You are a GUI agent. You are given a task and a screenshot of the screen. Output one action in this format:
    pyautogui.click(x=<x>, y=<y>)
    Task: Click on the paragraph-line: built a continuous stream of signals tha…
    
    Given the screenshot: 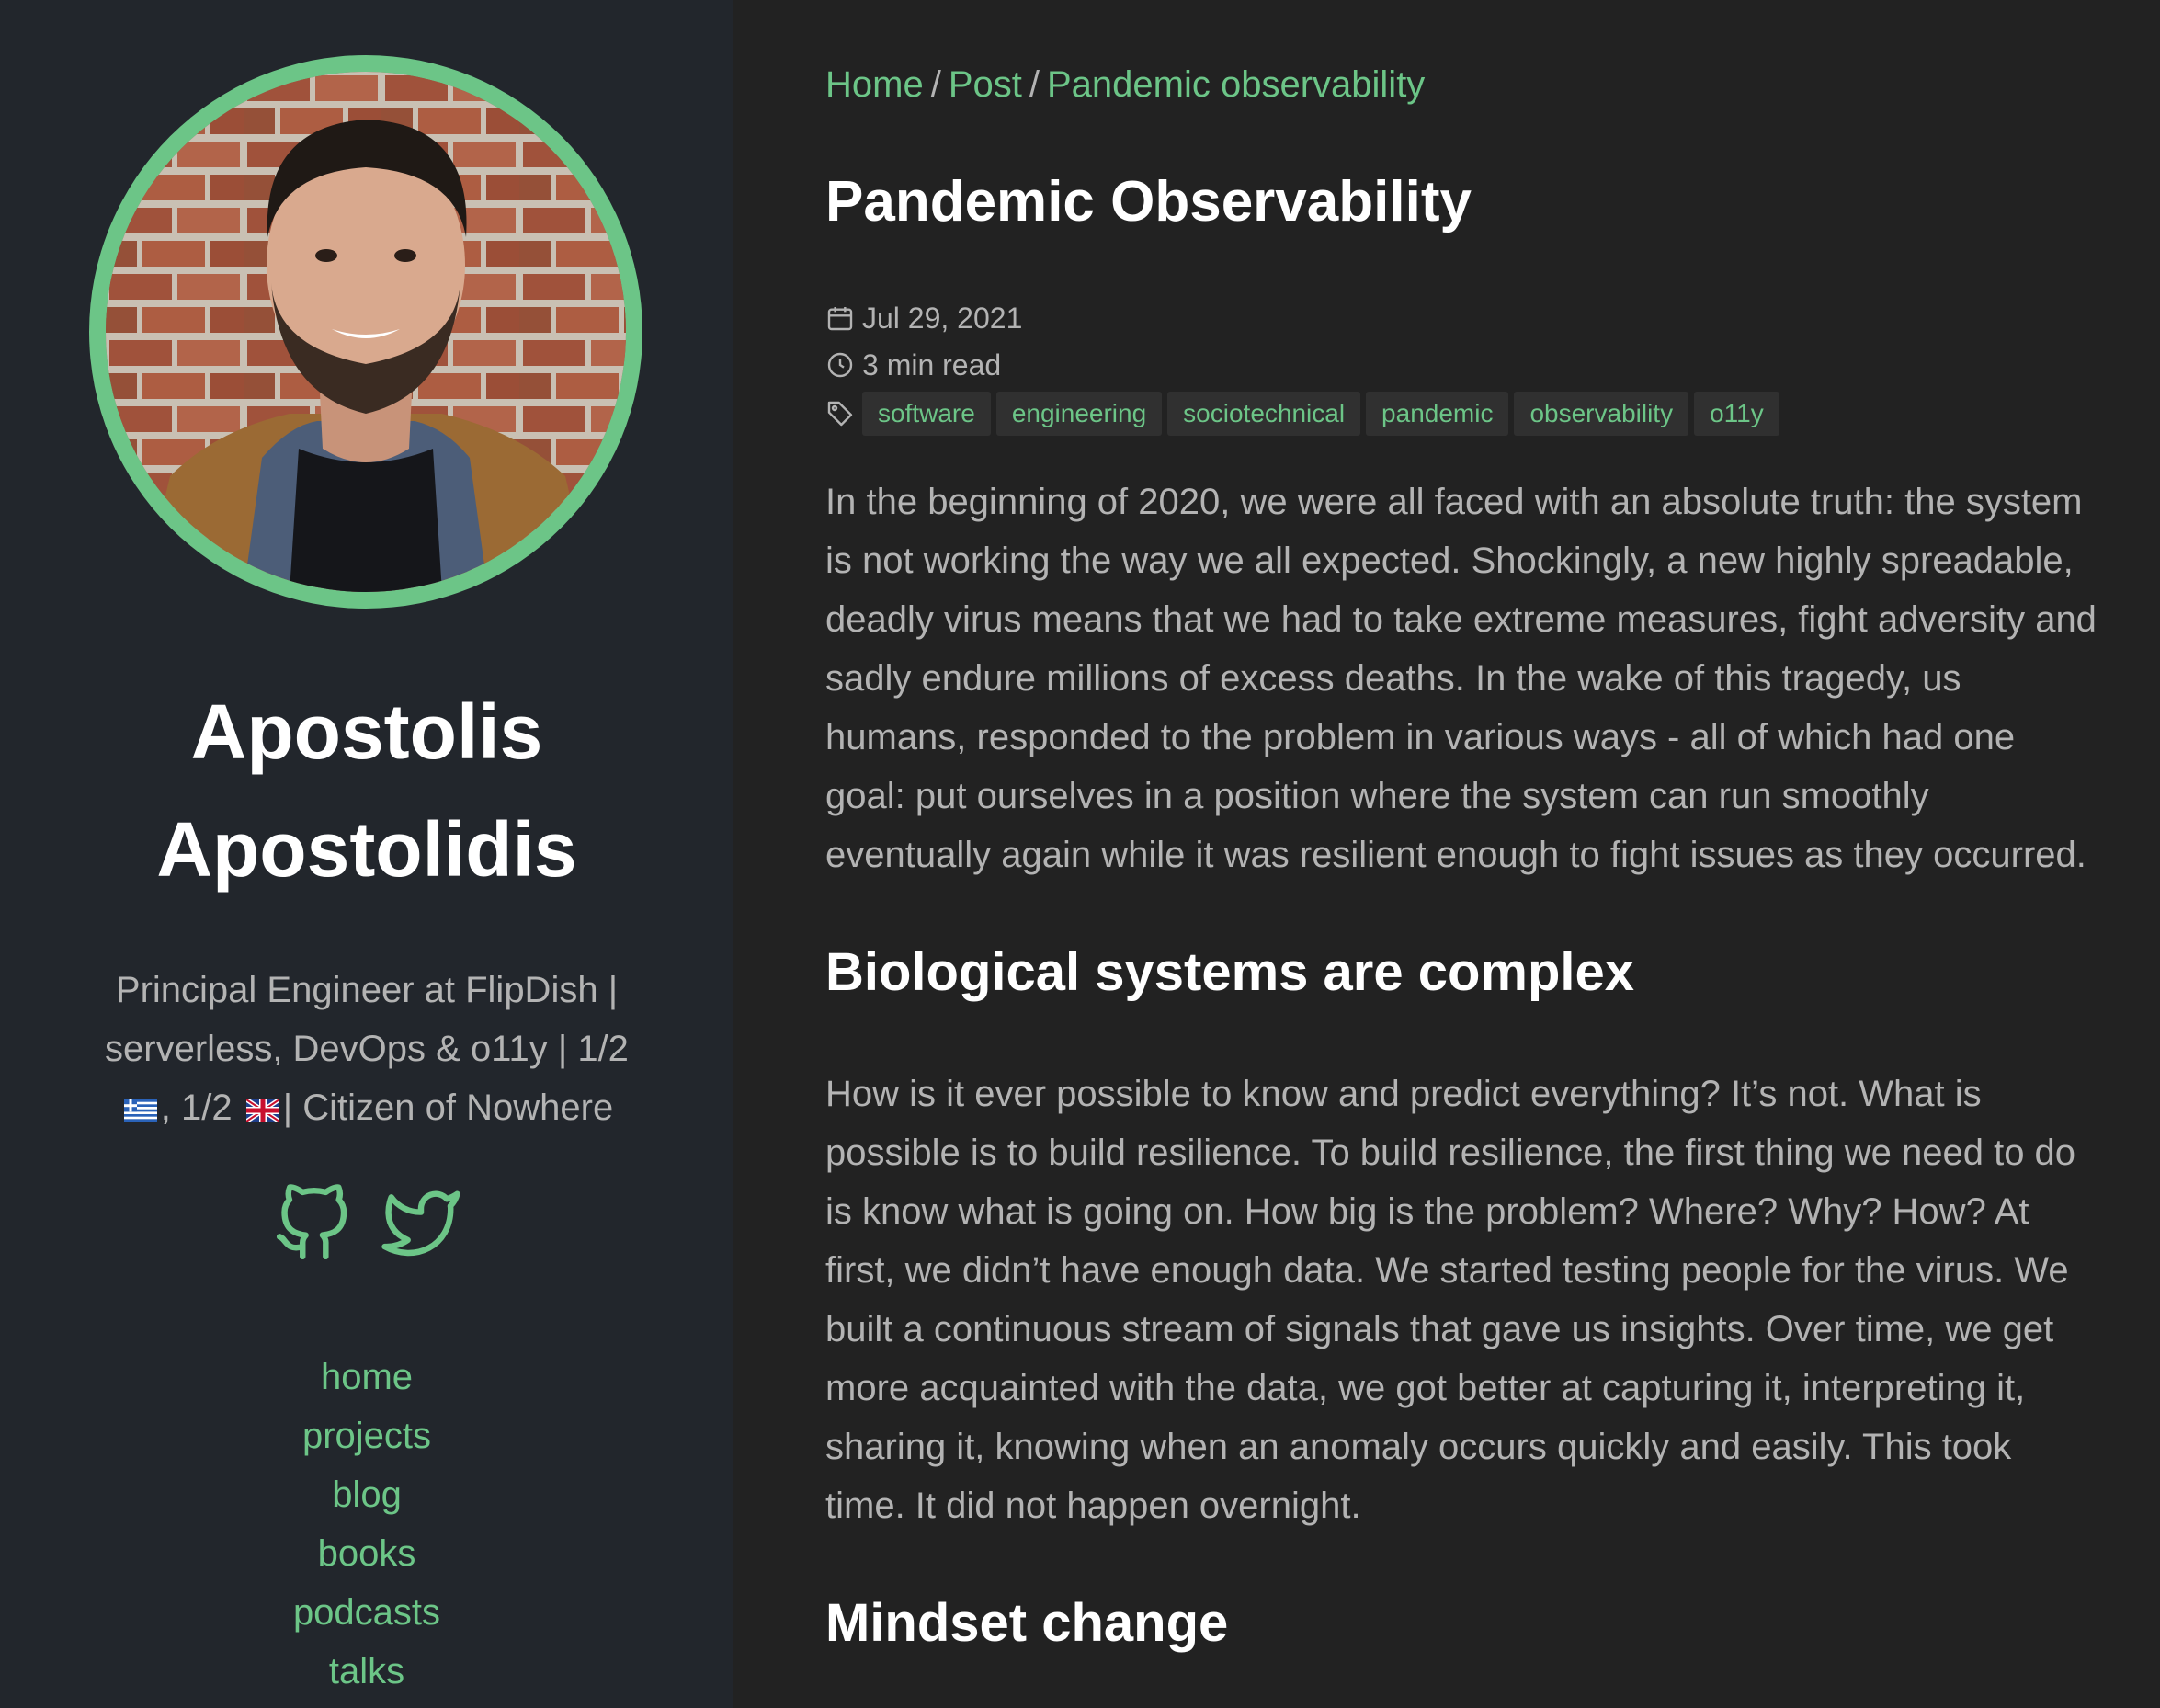 What is the action you would take?
    pyautogui.click(x=1439, y=1329)
    